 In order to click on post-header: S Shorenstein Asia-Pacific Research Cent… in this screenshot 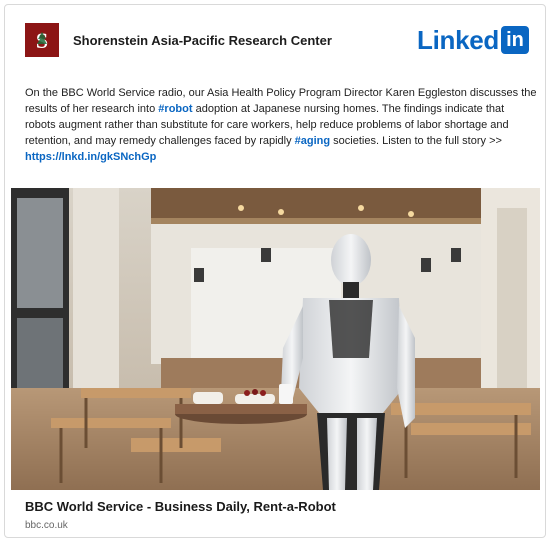, I will do `click(278, 41)`.